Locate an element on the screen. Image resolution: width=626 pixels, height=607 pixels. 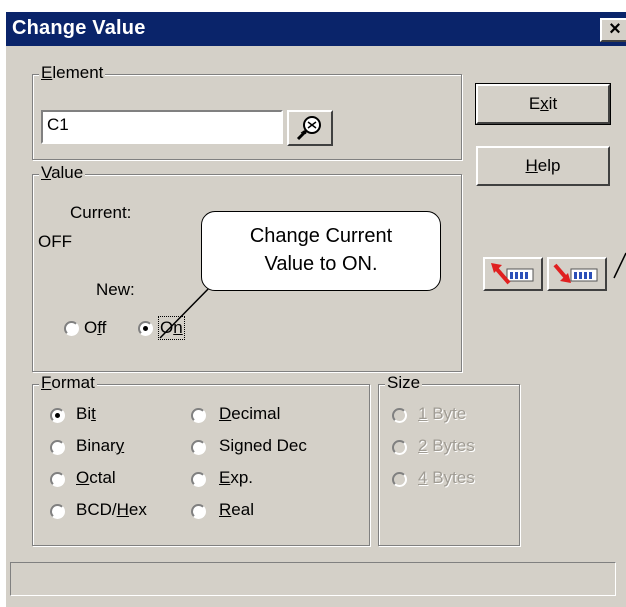
size-2-bytes-radio is located at coordinates (399, 447).